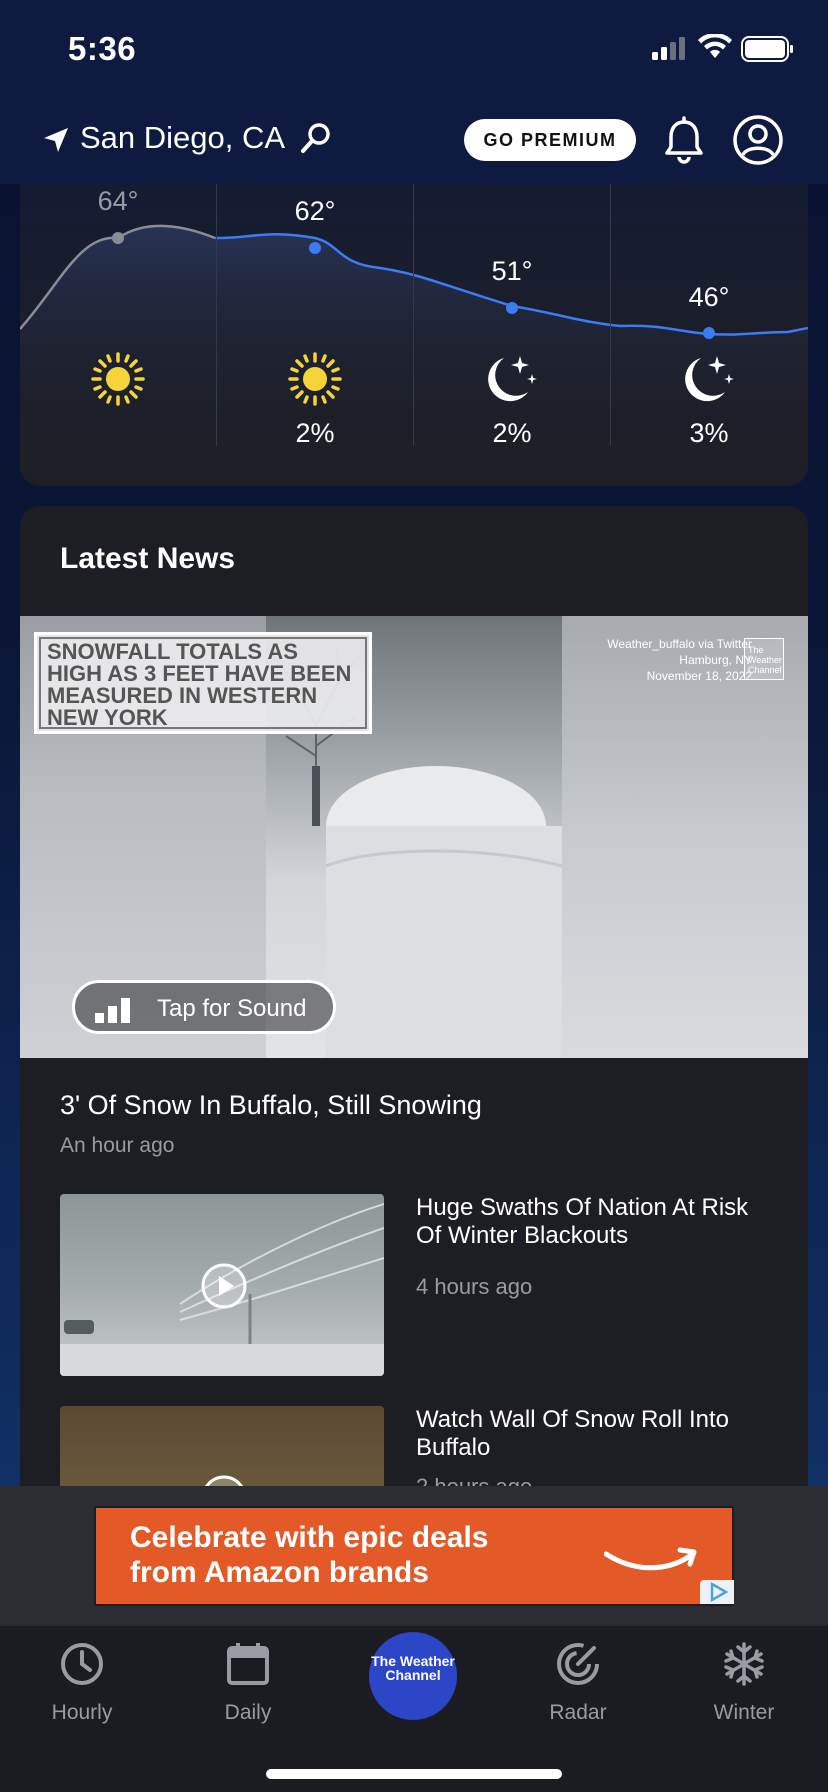  Describe the element at coordinates (148, 558) in the screenshot. I see `section-title: Latest News` at that location.